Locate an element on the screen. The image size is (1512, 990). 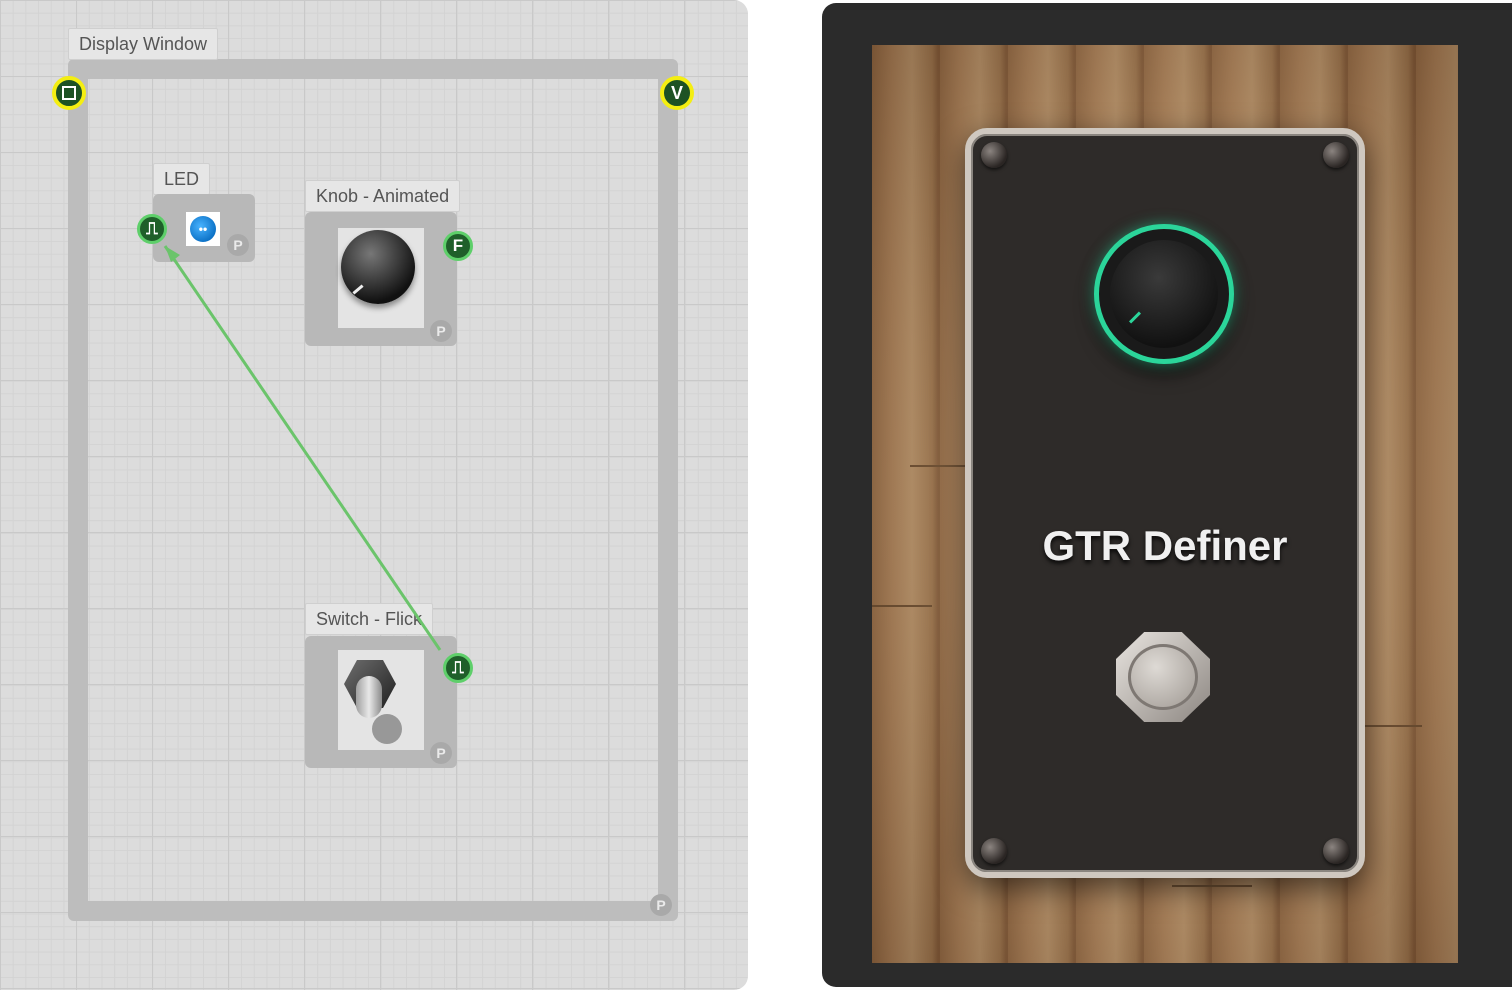
wire-line is located at coordinates (302, 448).